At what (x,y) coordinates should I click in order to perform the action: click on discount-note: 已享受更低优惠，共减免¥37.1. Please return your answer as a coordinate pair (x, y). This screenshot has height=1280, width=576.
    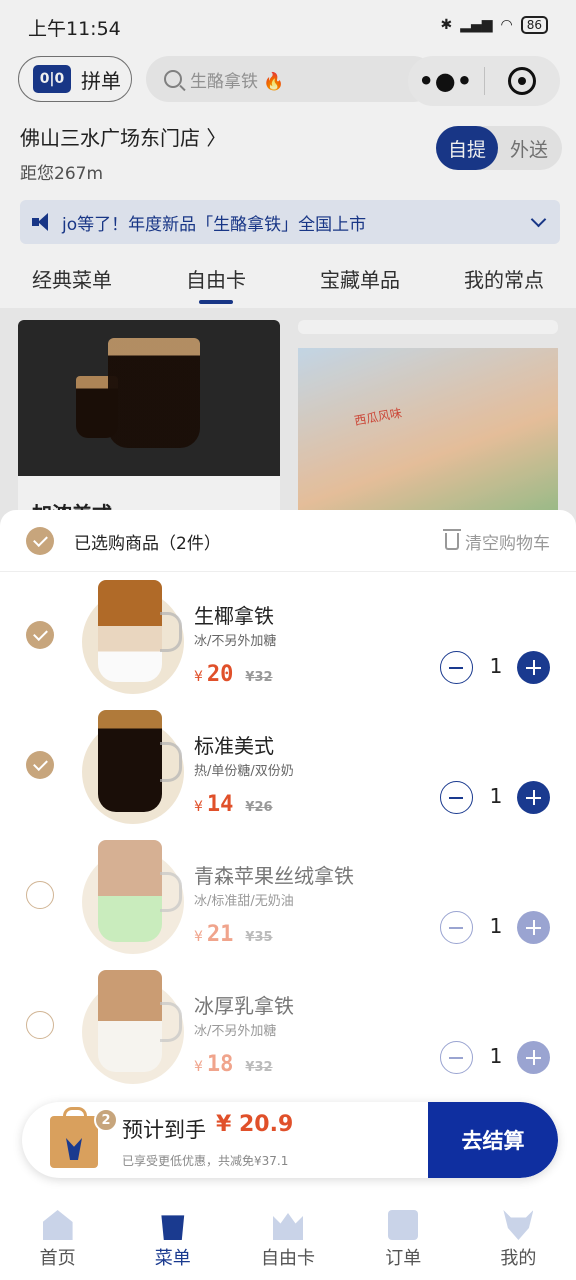
    Looking at the image, I should click on (205, 1161).